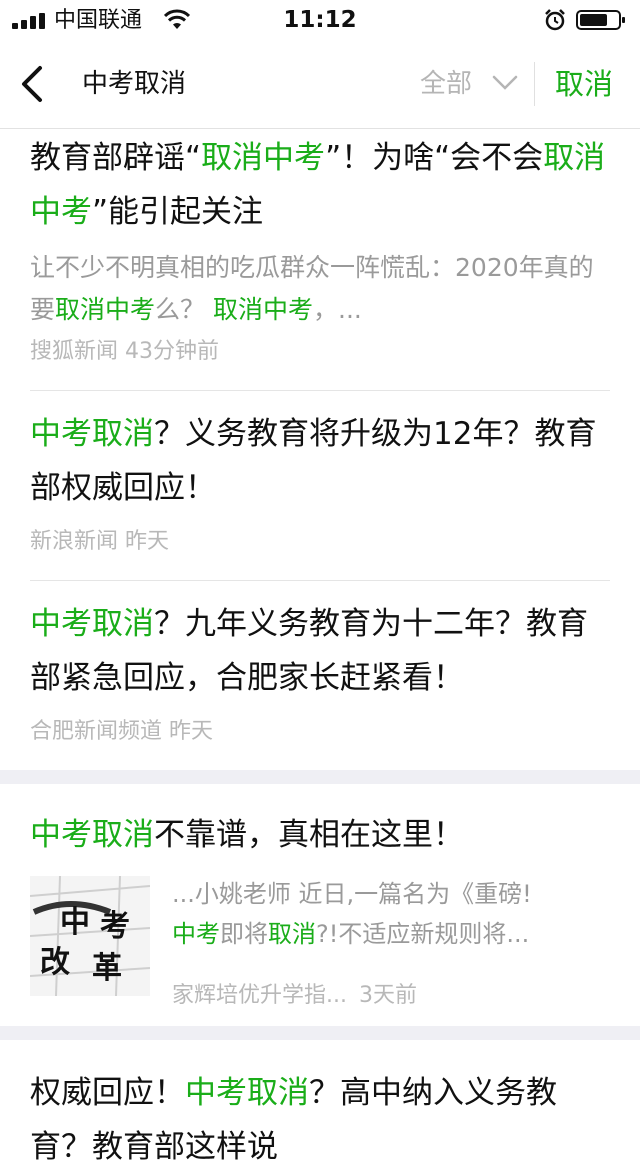  Describe the element at coordinates (352, 894) in the screenshot. I see `result-snippet: ...小姚老师 近日,一篇名为《重磅!` at that location.